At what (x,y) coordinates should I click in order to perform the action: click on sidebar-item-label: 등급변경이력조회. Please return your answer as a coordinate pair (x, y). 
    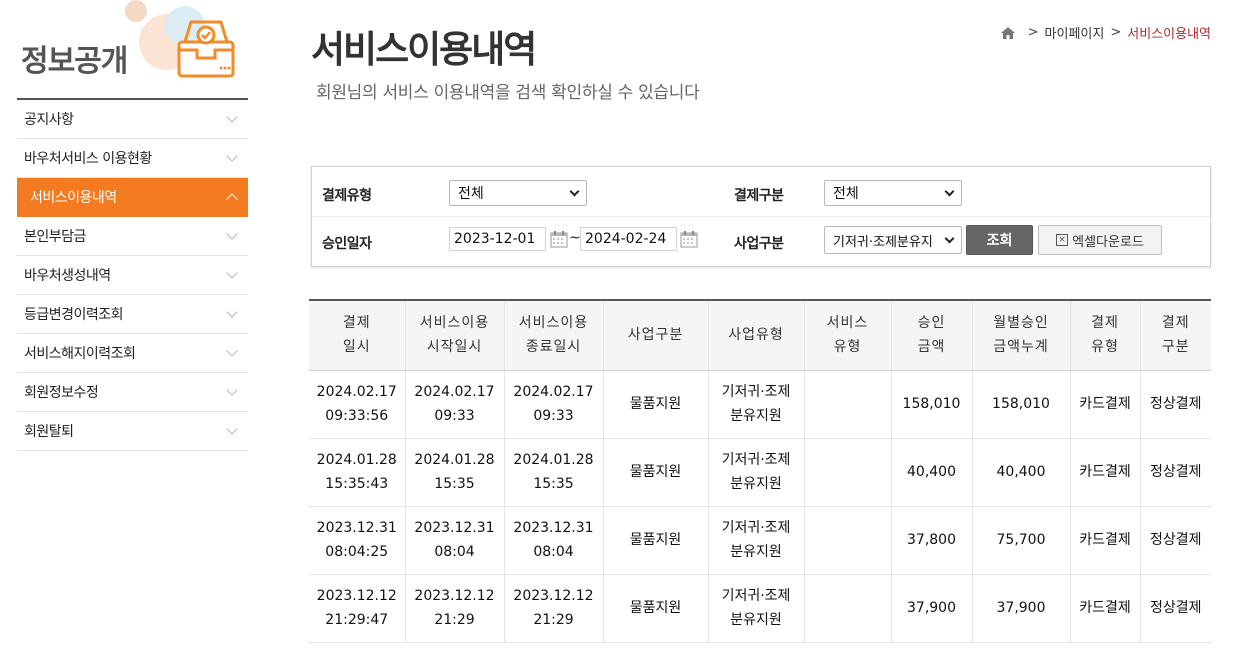
    Looking at the image, I should click on (74, 315).